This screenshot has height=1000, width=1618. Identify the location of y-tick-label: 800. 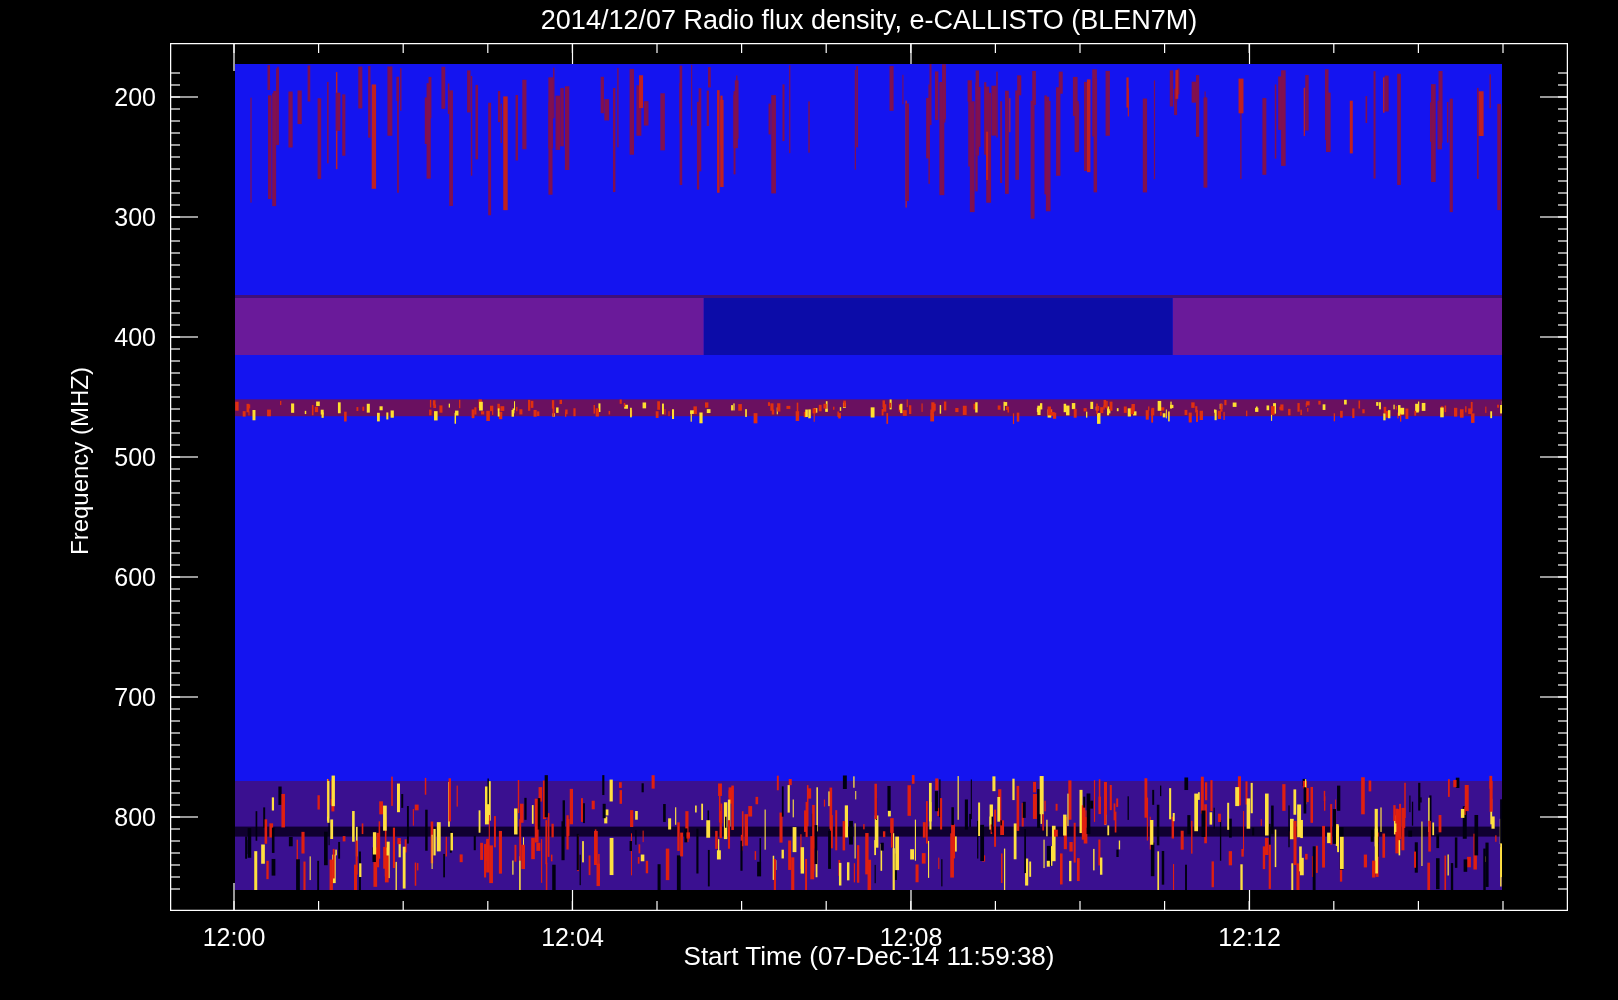
(134, 817).